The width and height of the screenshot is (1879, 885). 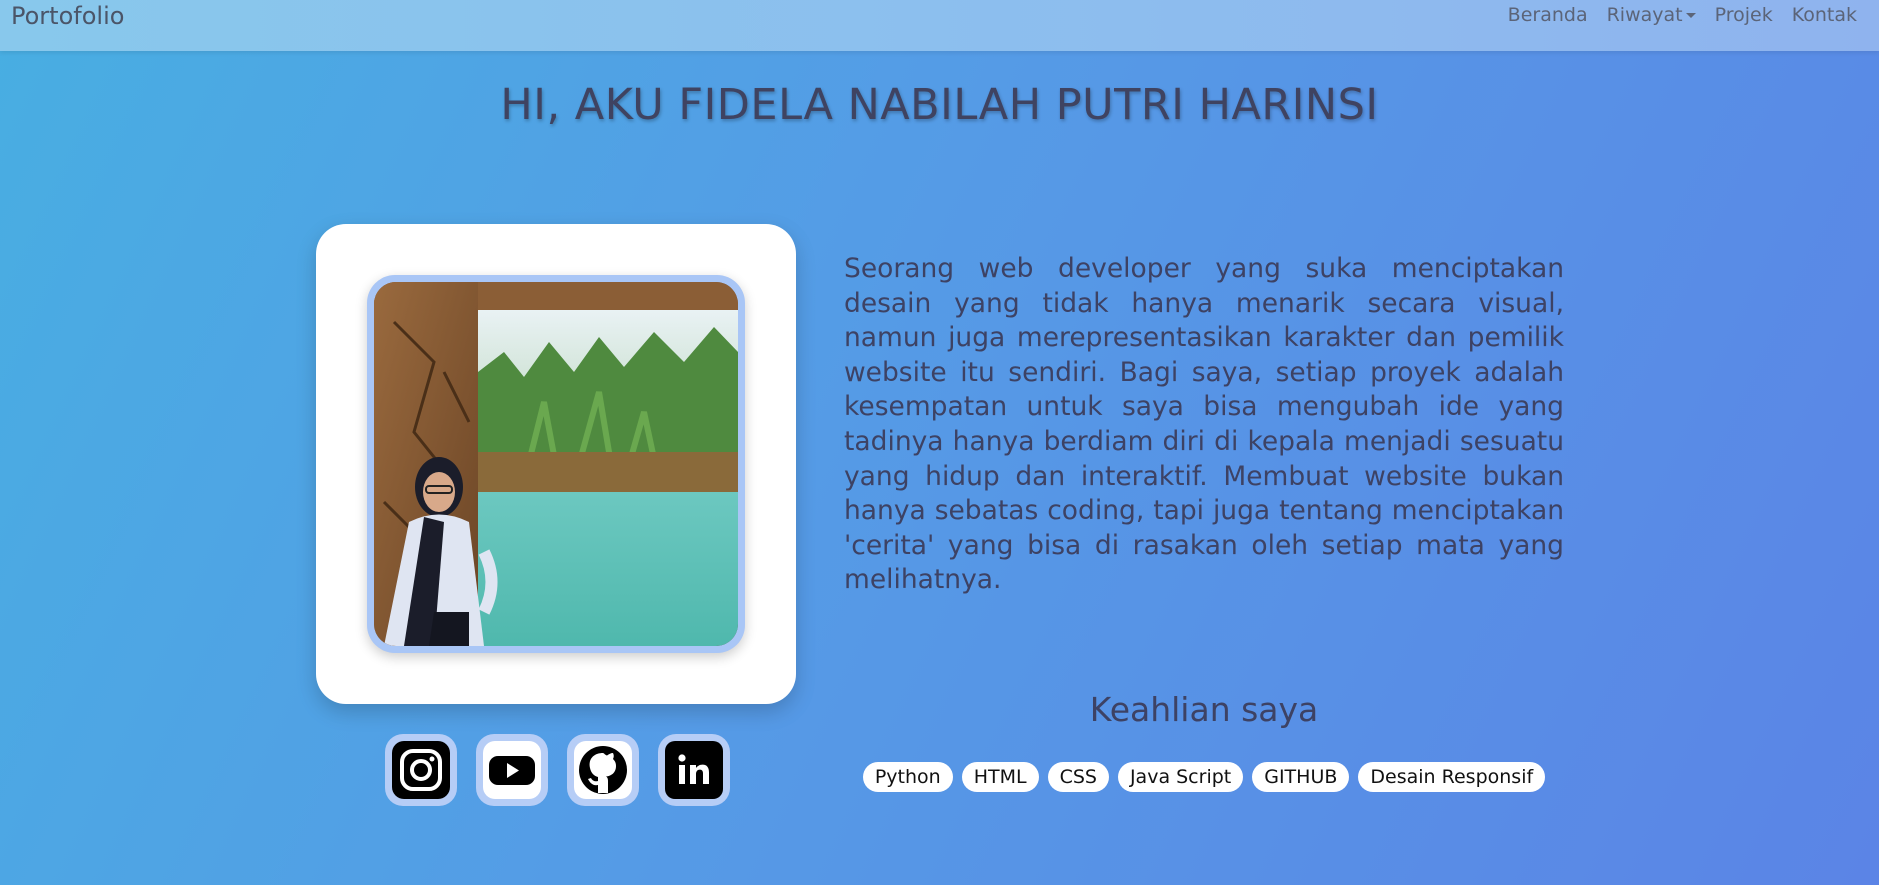 What do you see at coordinates (67, 16) in the screenshot?
I see `brand-link: Portofolio` at bounding box center [67, 16].